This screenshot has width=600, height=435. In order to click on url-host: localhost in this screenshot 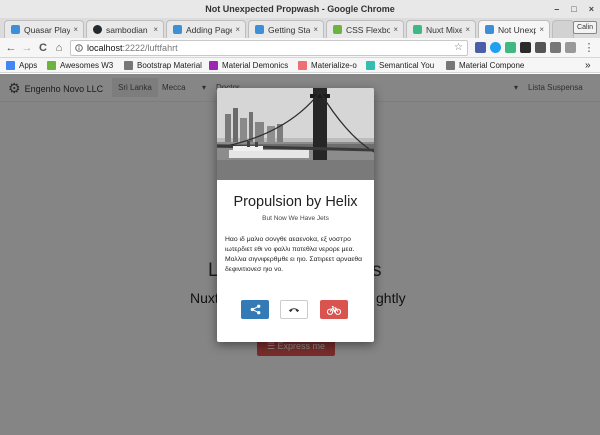, I will do `click(105, 48)`.